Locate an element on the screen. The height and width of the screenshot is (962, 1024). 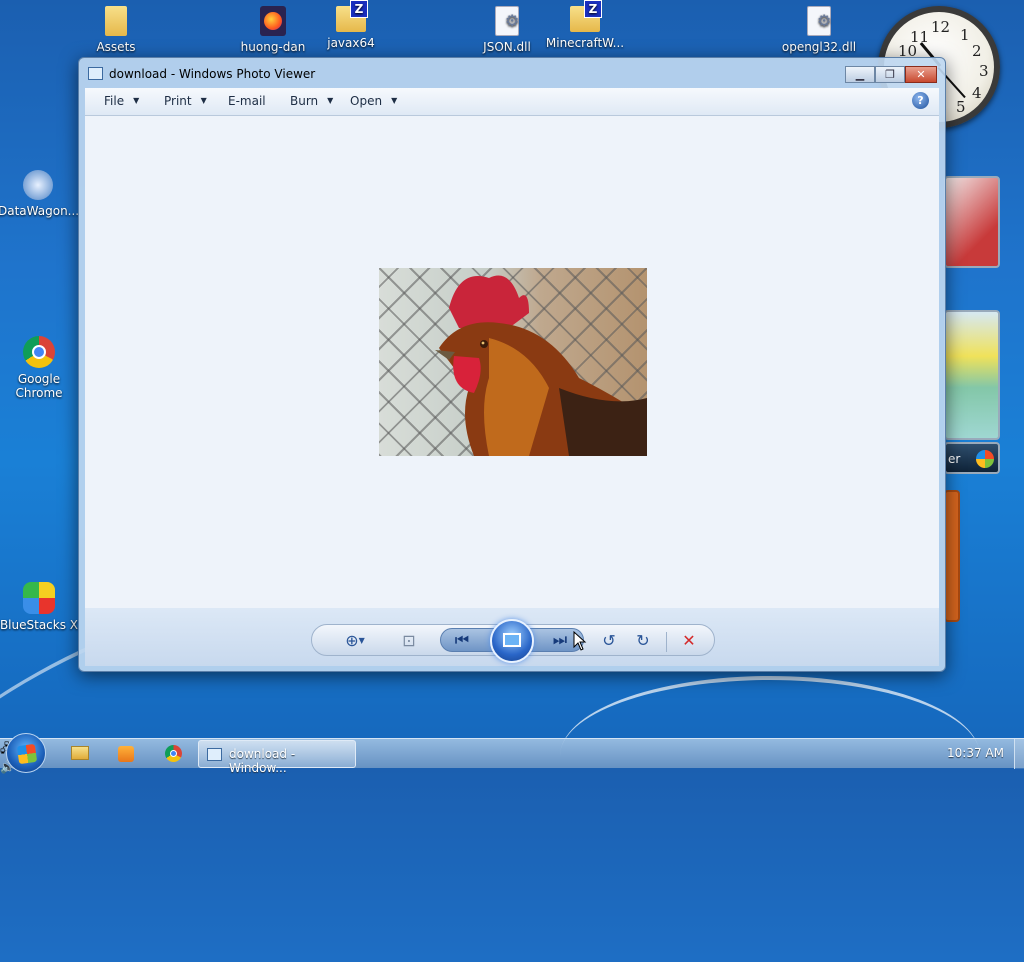
restore-button: ❐ is located at coordinates (890, 74).